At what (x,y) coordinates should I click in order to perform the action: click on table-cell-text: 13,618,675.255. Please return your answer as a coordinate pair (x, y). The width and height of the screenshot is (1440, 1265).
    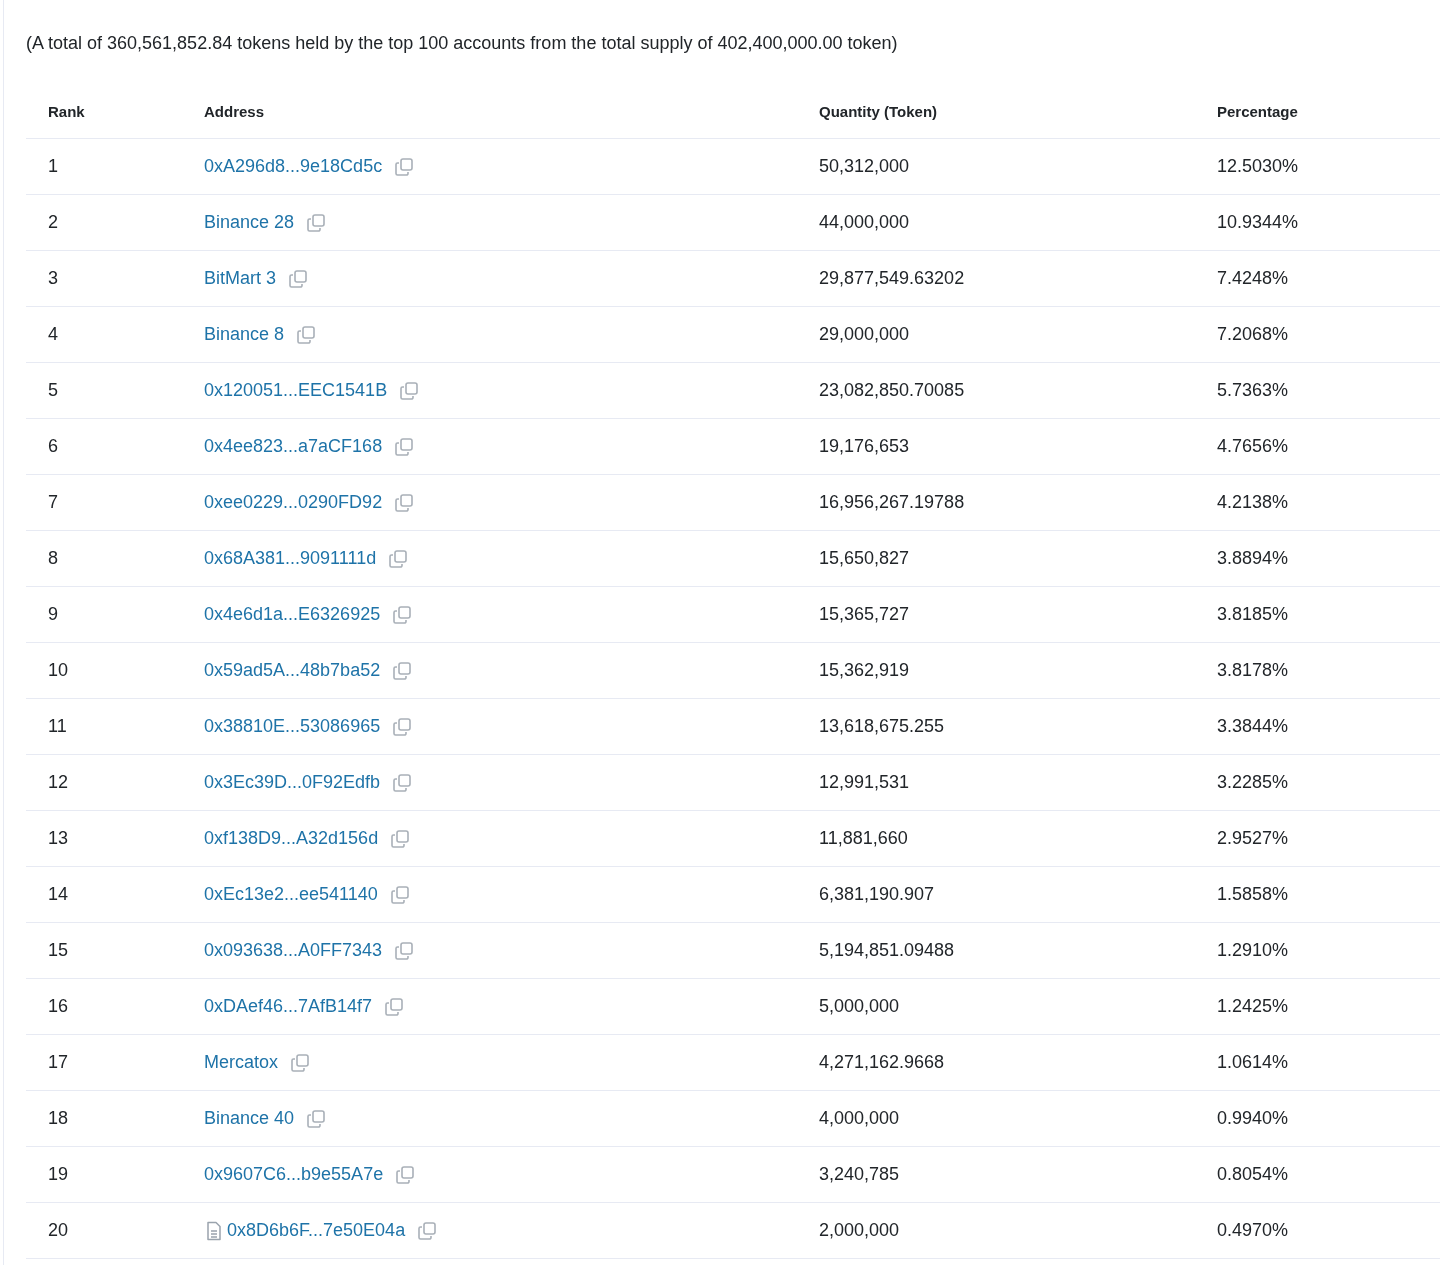
    Looking at the image, I should click on (882, 726).